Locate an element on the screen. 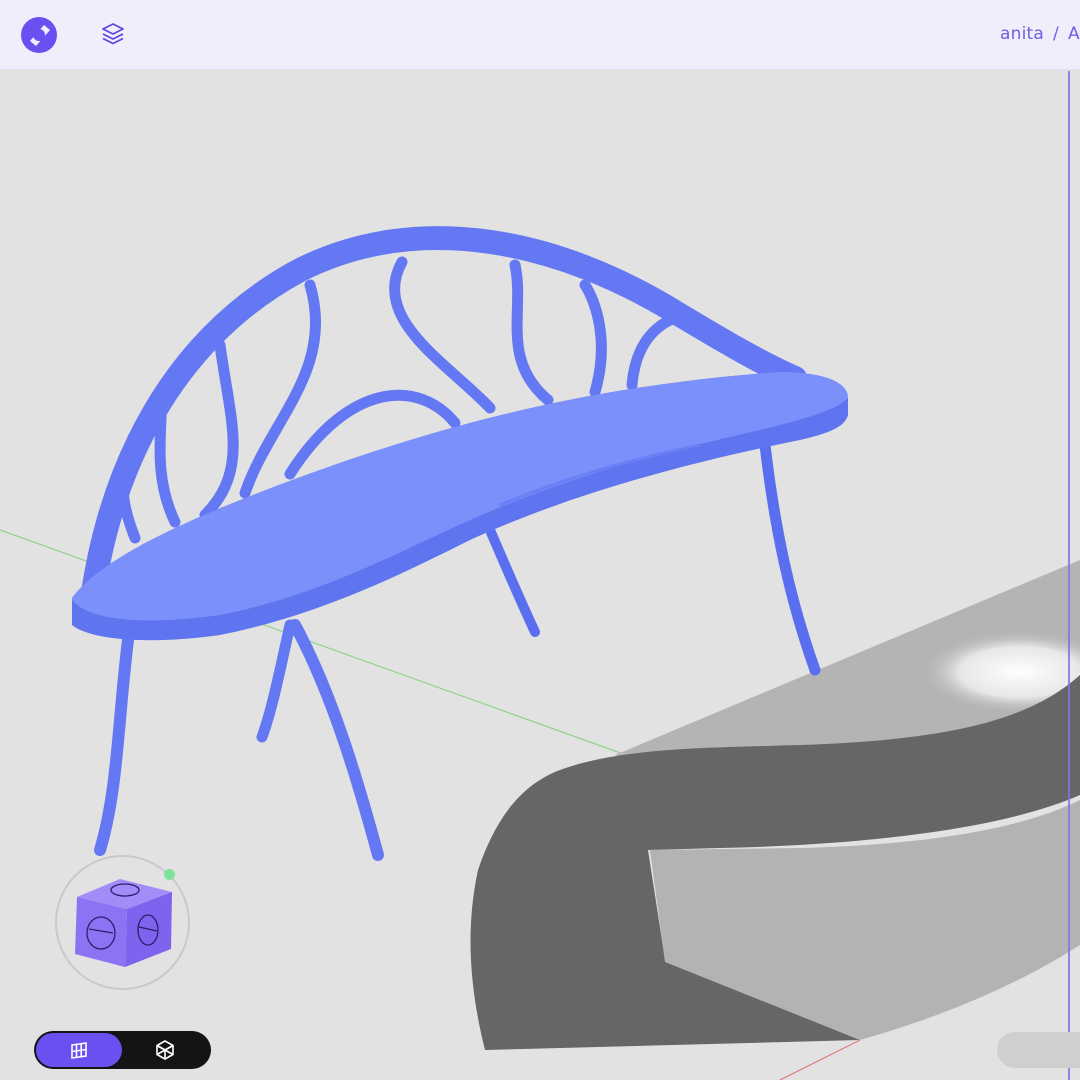 Image resolution: width=1080 pixels, height=1080 pixels. breadcrumb: anita / A is located at coordinates (1040, 34).